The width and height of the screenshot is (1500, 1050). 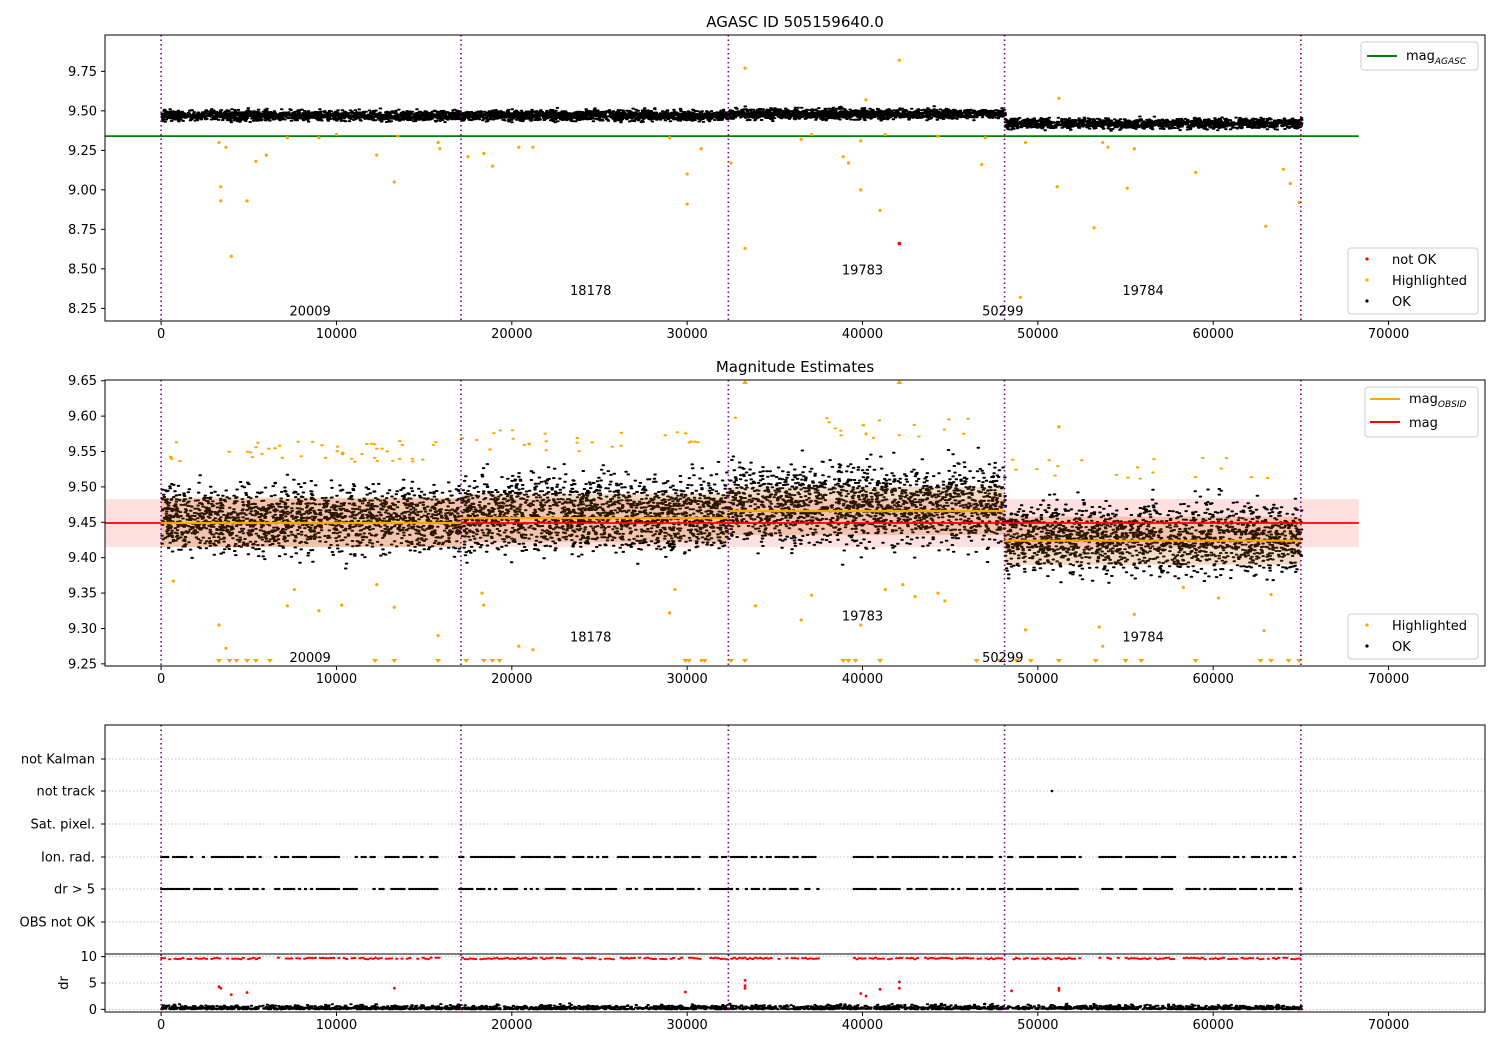 What do you see at coordinates (862, 616) in the screenshot?
I see `p2-obsid-label-2: 19783` at bounding box center [862, 616].